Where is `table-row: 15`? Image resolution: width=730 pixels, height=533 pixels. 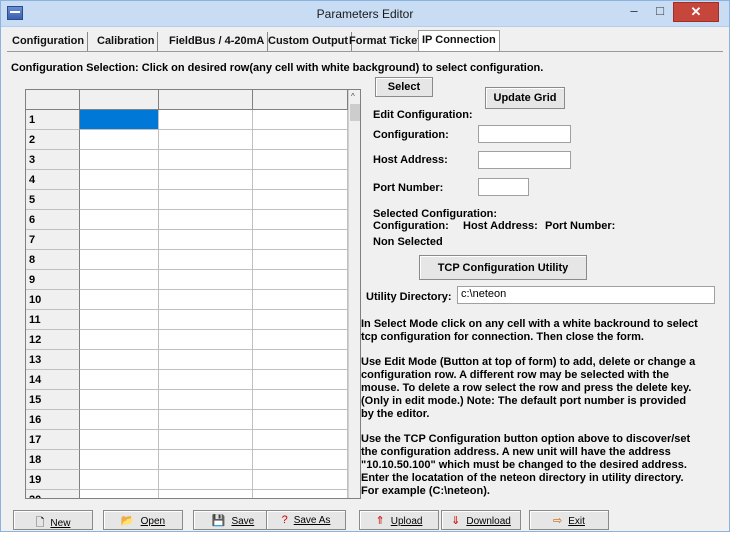 table-row: 15 is located at coordinates (187, 400).